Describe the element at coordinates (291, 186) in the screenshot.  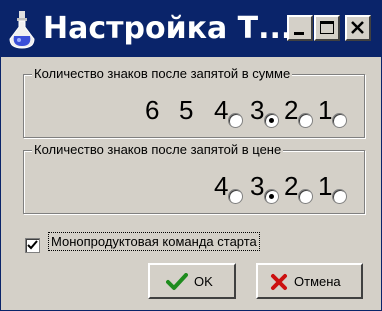
I see `price-digit-2: 2` at that location.